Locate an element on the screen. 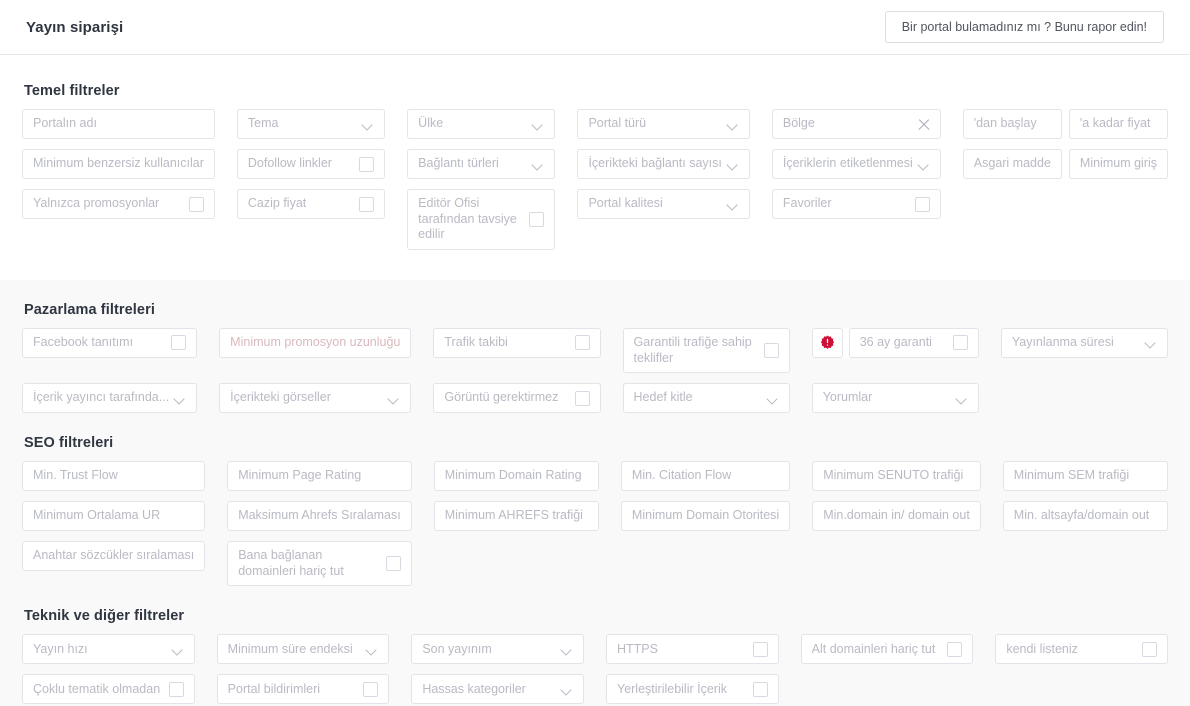 Image resolution: width=1190 pixels, height=706 pixels. filter-cell-pair: Asgari madde Minimum giriş is located at coordinates (1065, 164).